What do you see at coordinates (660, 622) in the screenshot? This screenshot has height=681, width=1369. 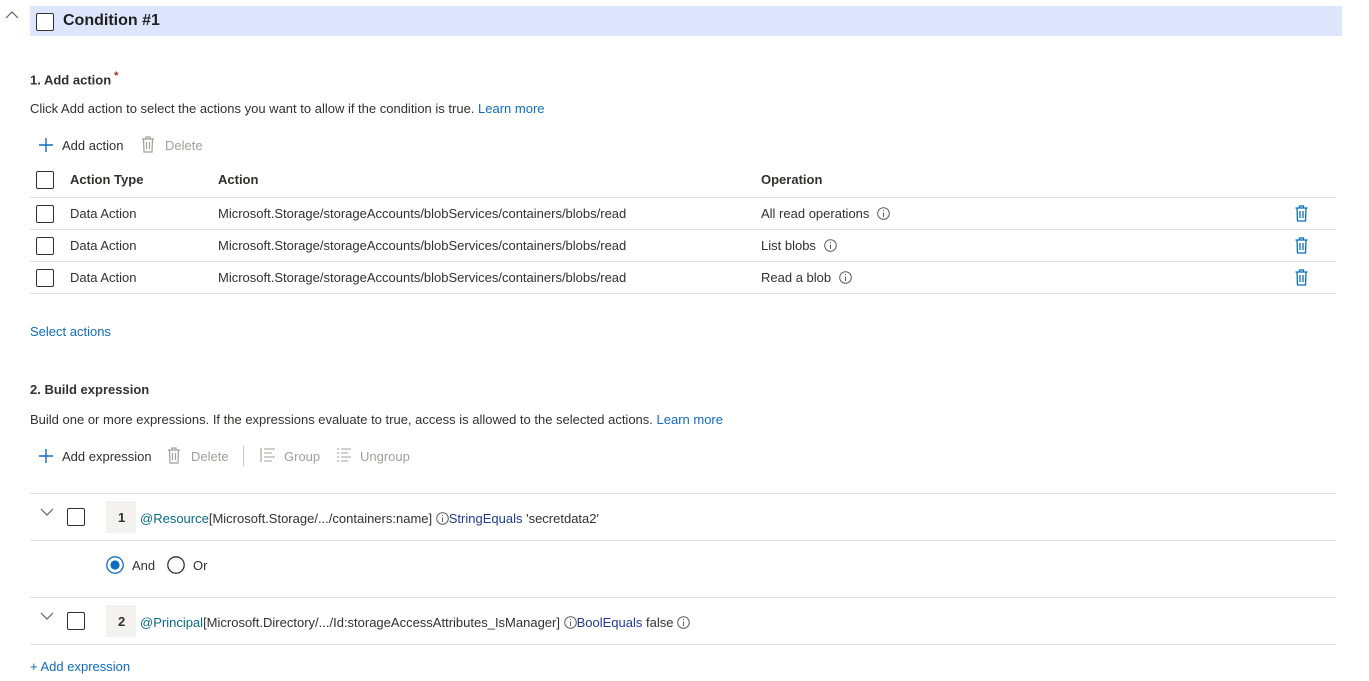 I see `expression-value: false` at bounding box center [660, 622].